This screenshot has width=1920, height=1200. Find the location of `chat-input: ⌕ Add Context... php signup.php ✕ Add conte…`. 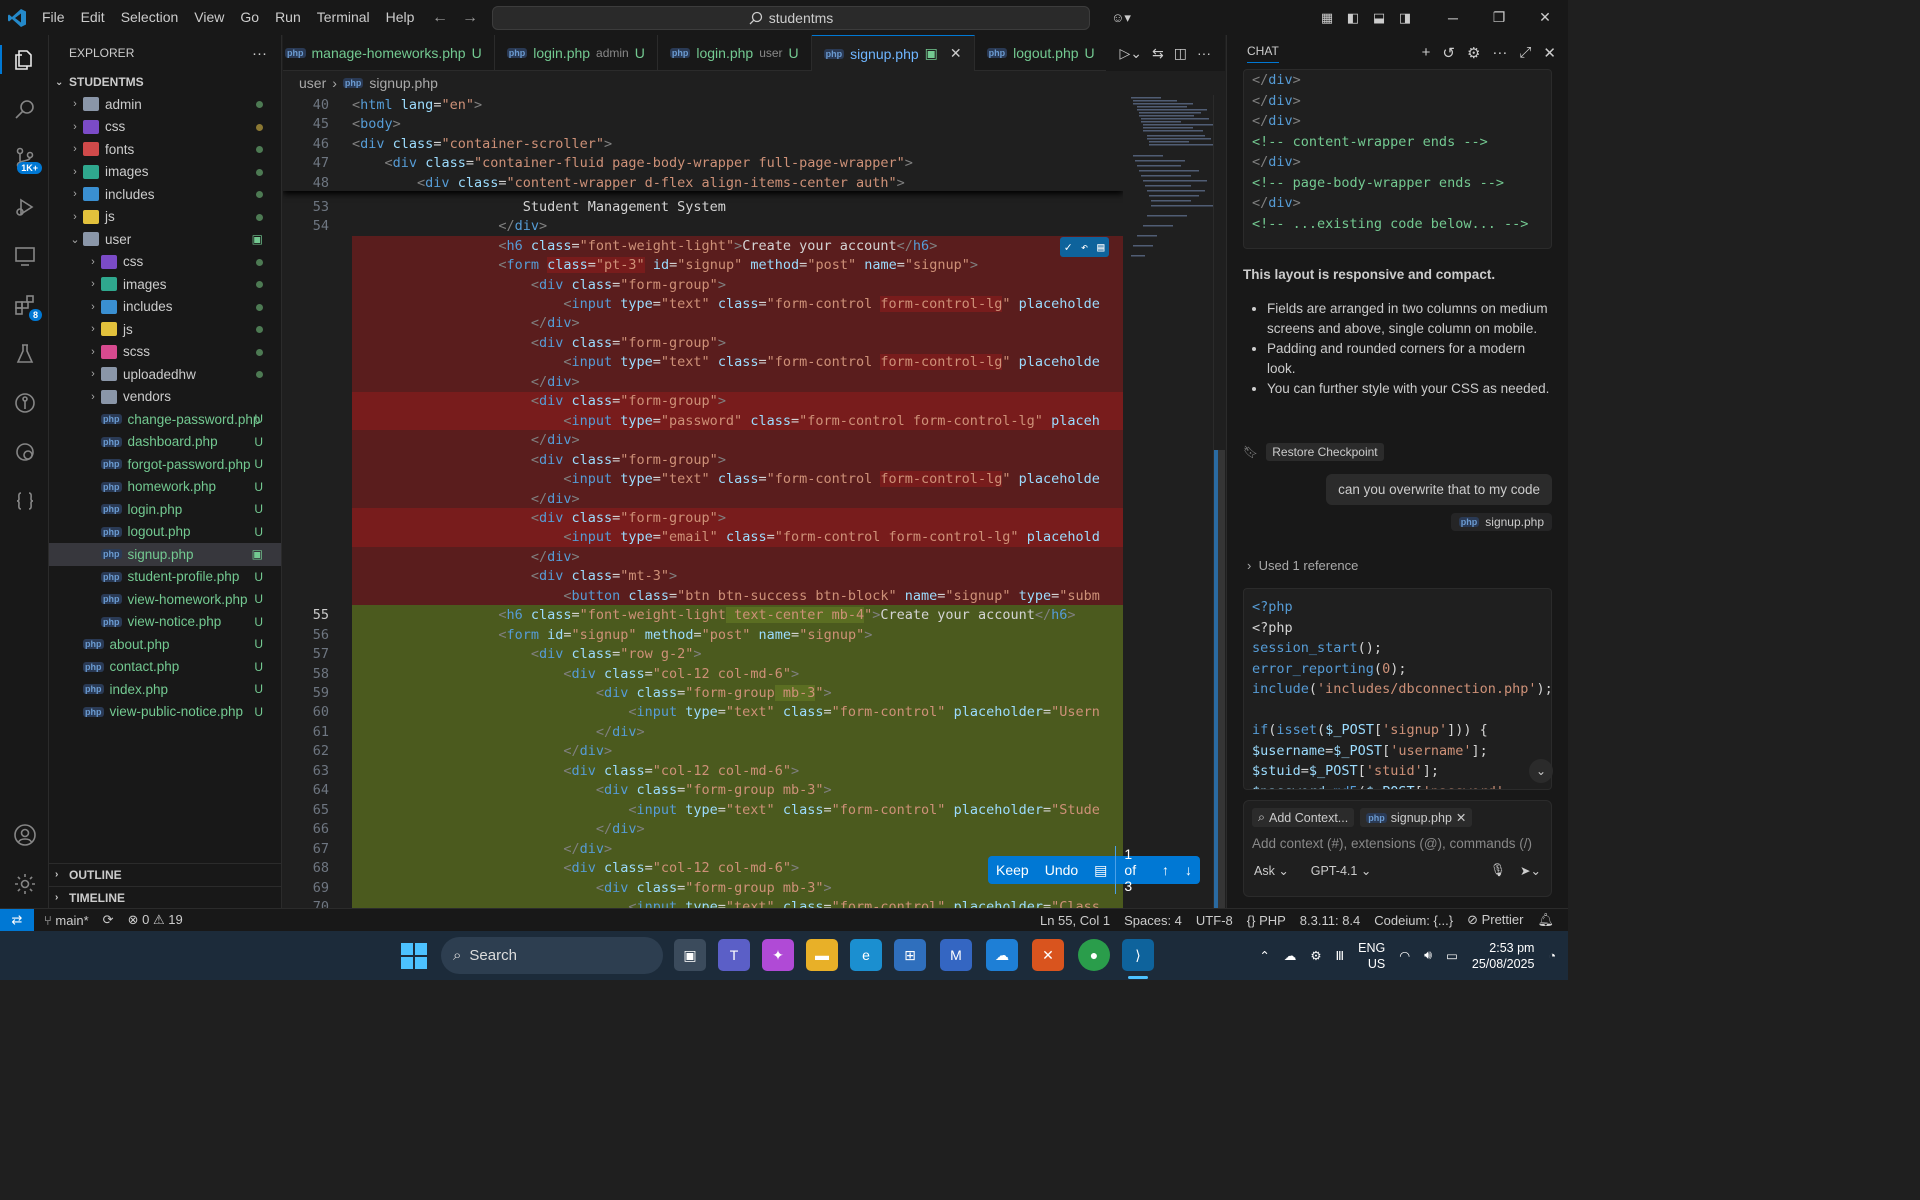

chat-input: ⌕ Add Context... php signup.php ✕ Add conte… is located at coordinates (1397, 848).